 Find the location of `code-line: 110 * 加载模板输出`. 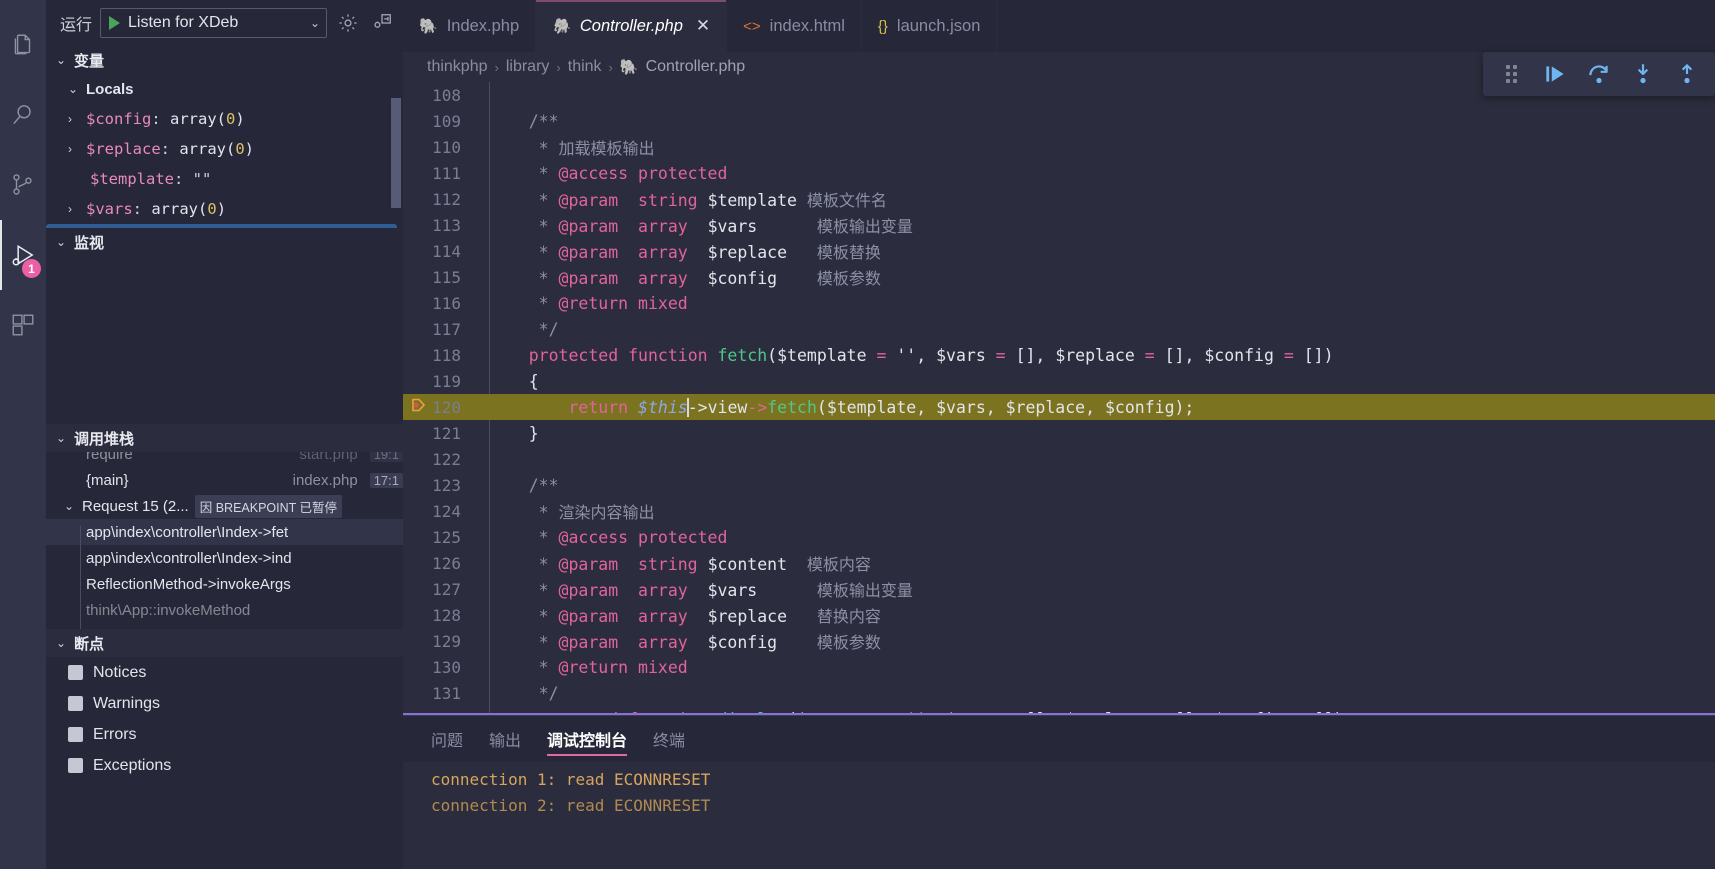

code-line: 110 * 加载模板输出 is located at coordinates (1059, 147).